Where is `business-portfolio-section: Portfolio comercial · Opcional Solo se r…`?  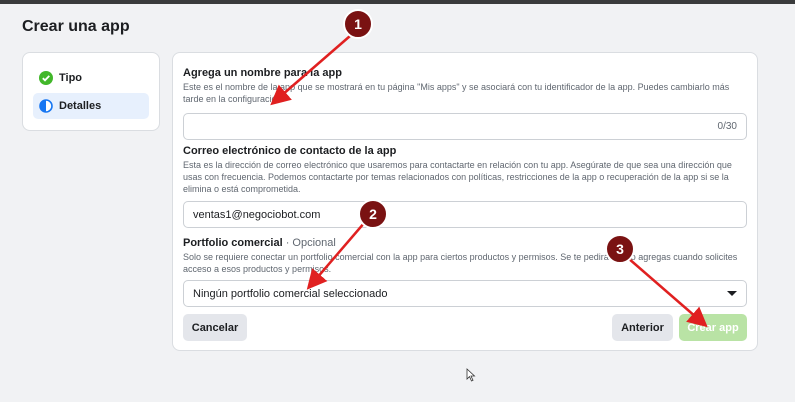
business-portfolio-section: Portfolio comercial · Opcional Solo se r… is located at coordinates (465, 272).